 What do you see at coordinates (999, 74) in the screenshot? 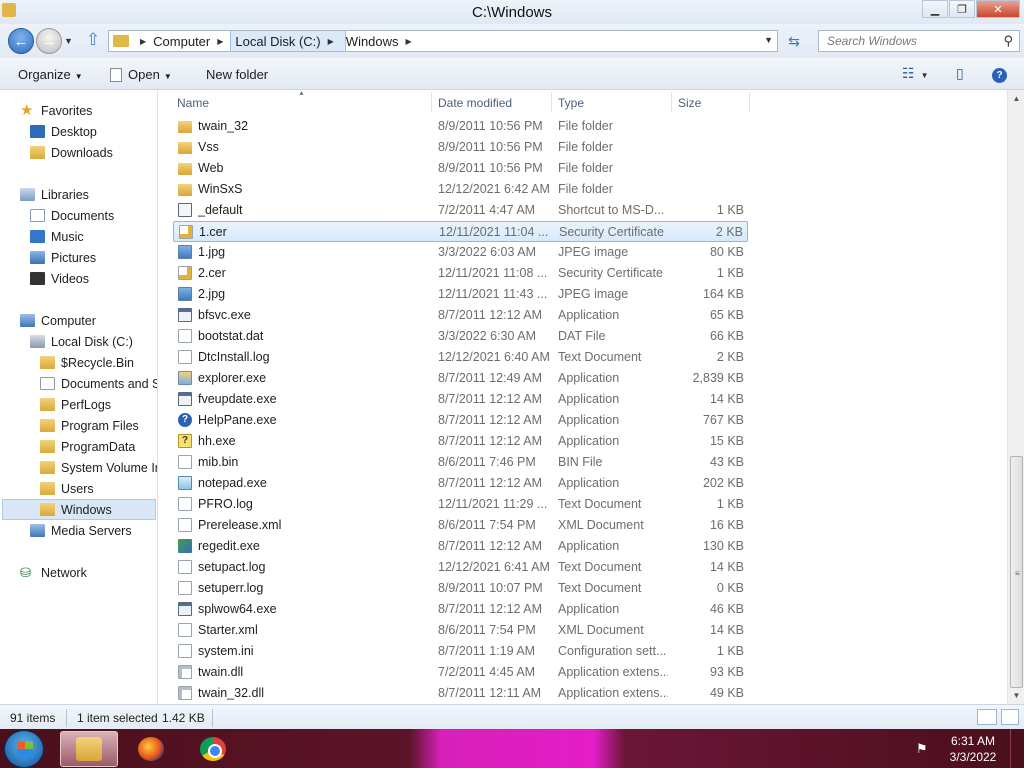
I see `help-button: ?` at bounding box center [999, 74].